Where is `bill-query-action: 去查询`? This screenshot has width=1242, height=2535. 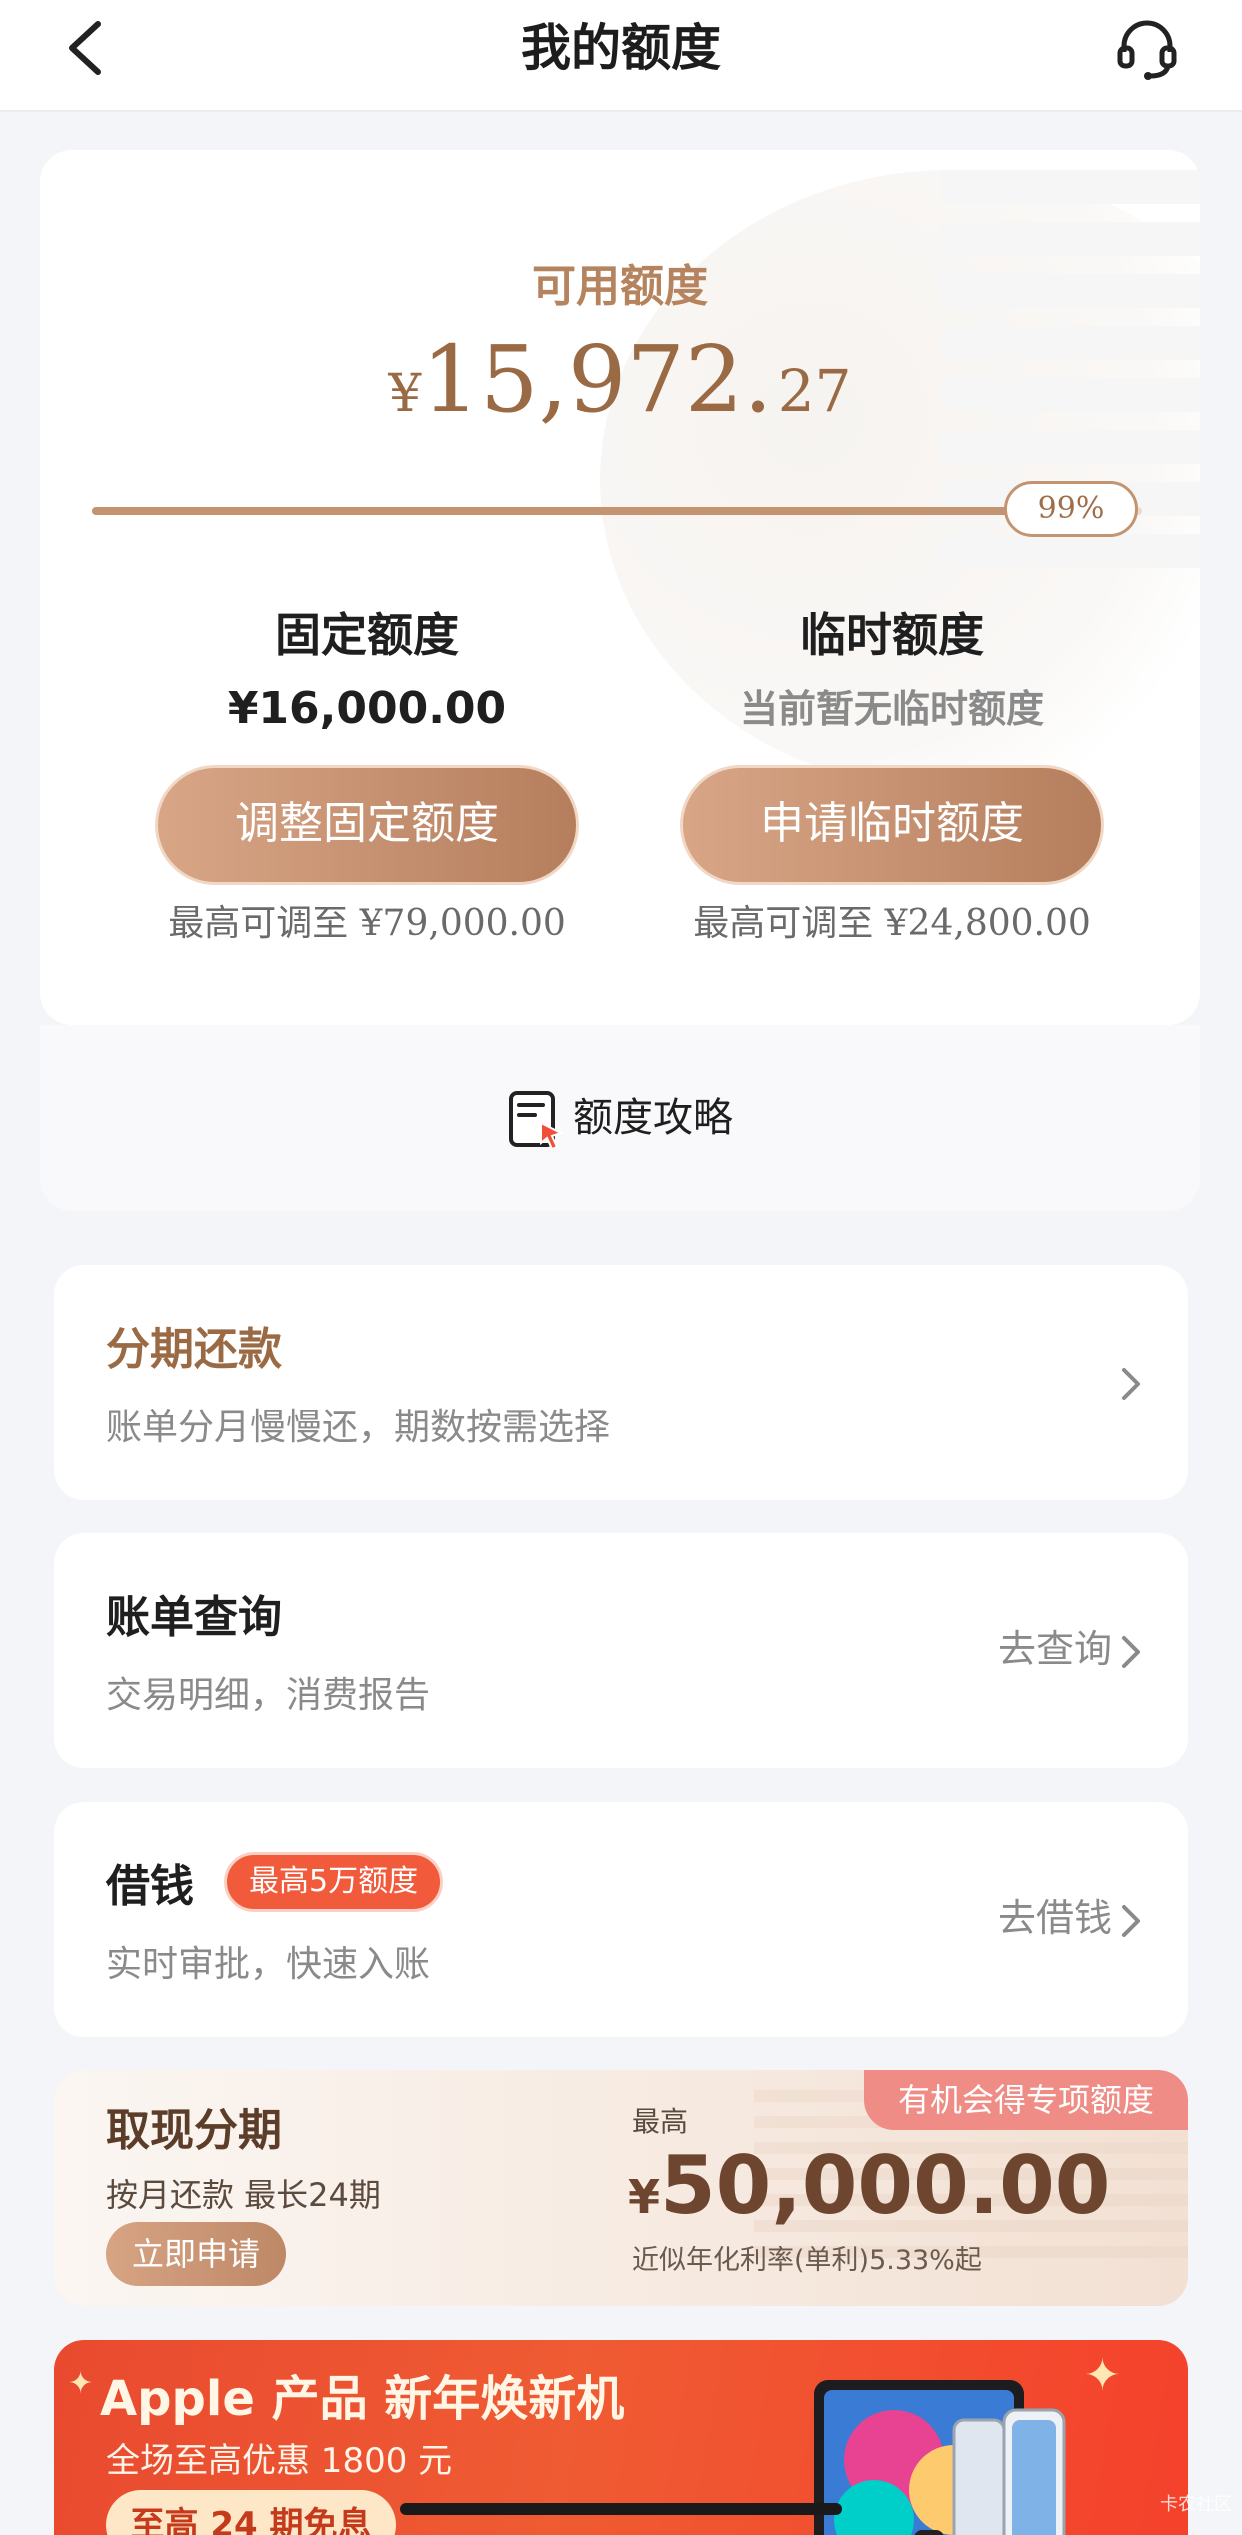
bill-query-action: 去查询 is located at coordinates (1071, 1649).